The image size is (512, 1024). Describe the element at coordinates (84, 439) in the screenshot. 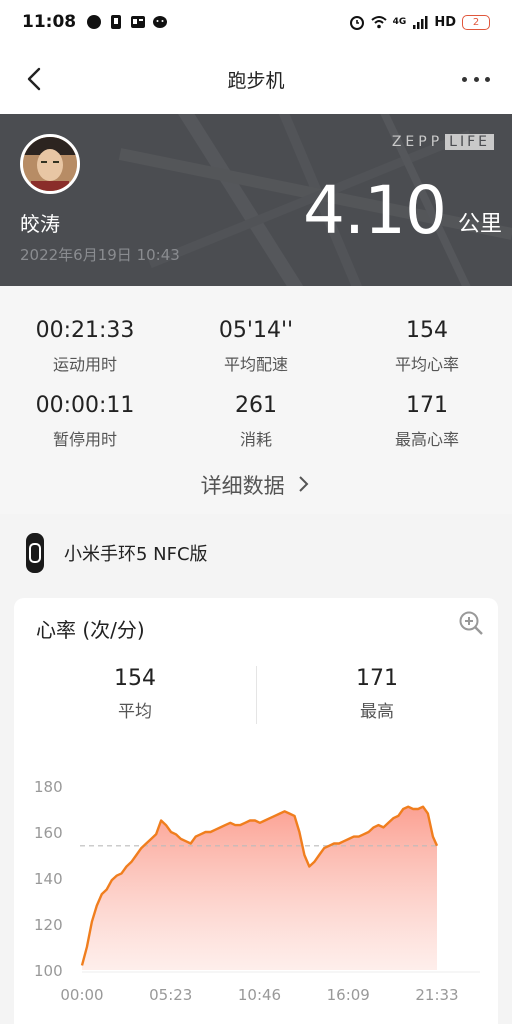

I see `stat-label: 暂停用时` at that location.